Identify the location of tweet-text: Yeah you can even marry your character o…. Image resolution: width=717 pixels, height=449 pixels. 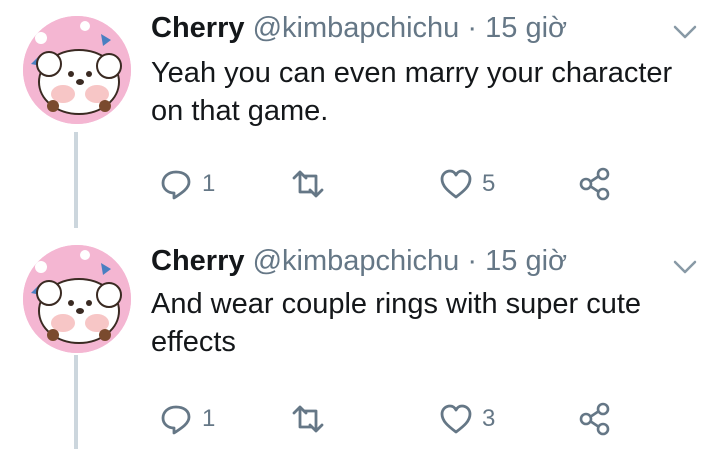
(421, 92).